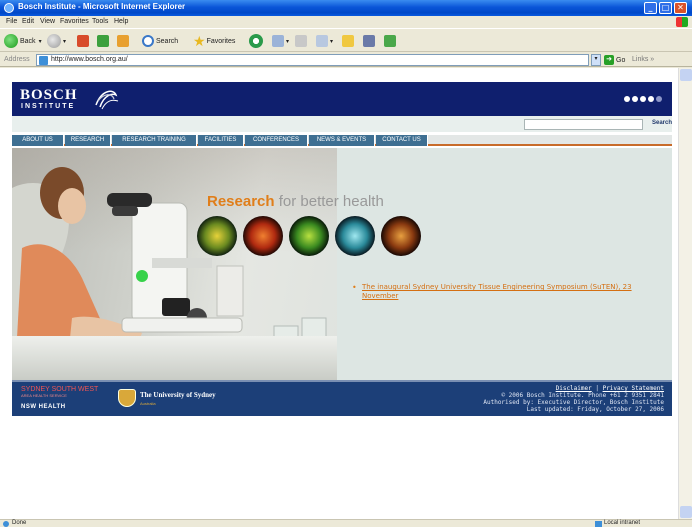 The image size is (692, 527). Describe the element at coordinates (221, 140) in the screenshot. I see `nav-facilities: FACILITIES` at that location.